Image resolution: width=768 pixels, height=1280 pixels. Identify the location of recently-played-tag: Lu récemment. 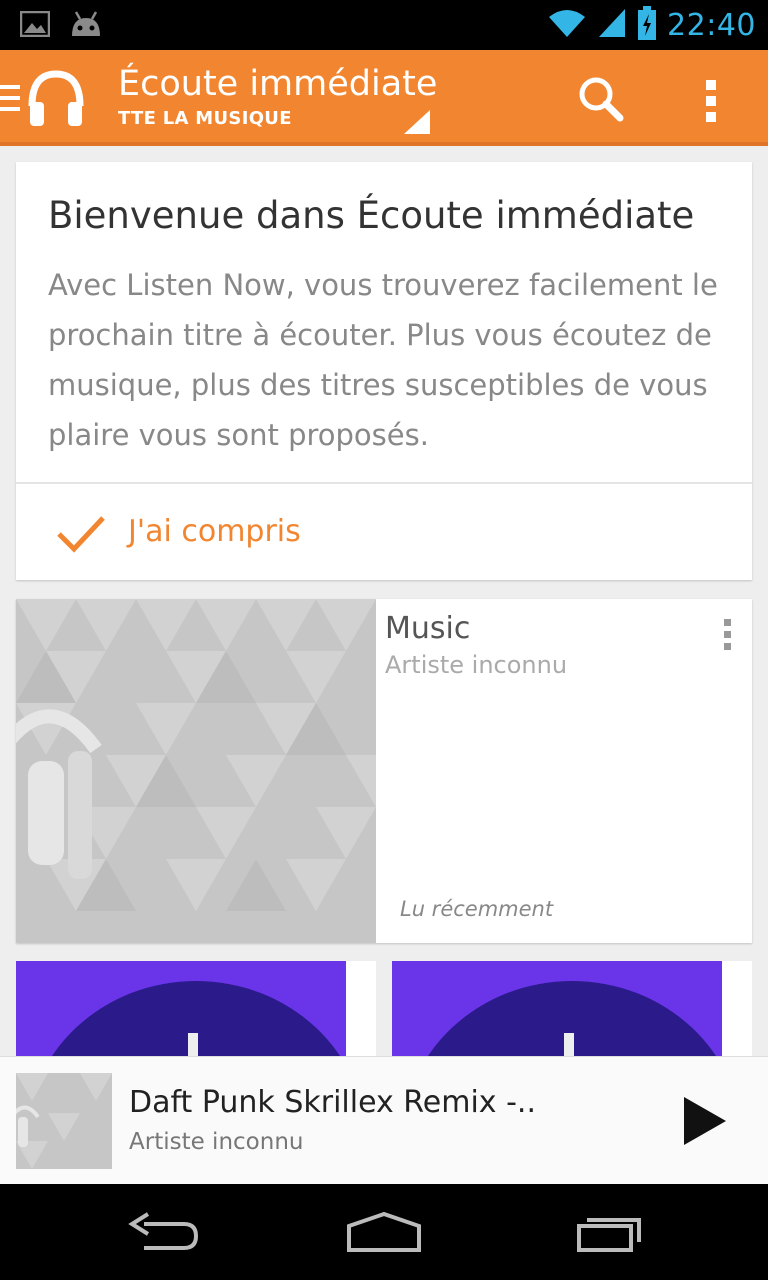
(477, 909).